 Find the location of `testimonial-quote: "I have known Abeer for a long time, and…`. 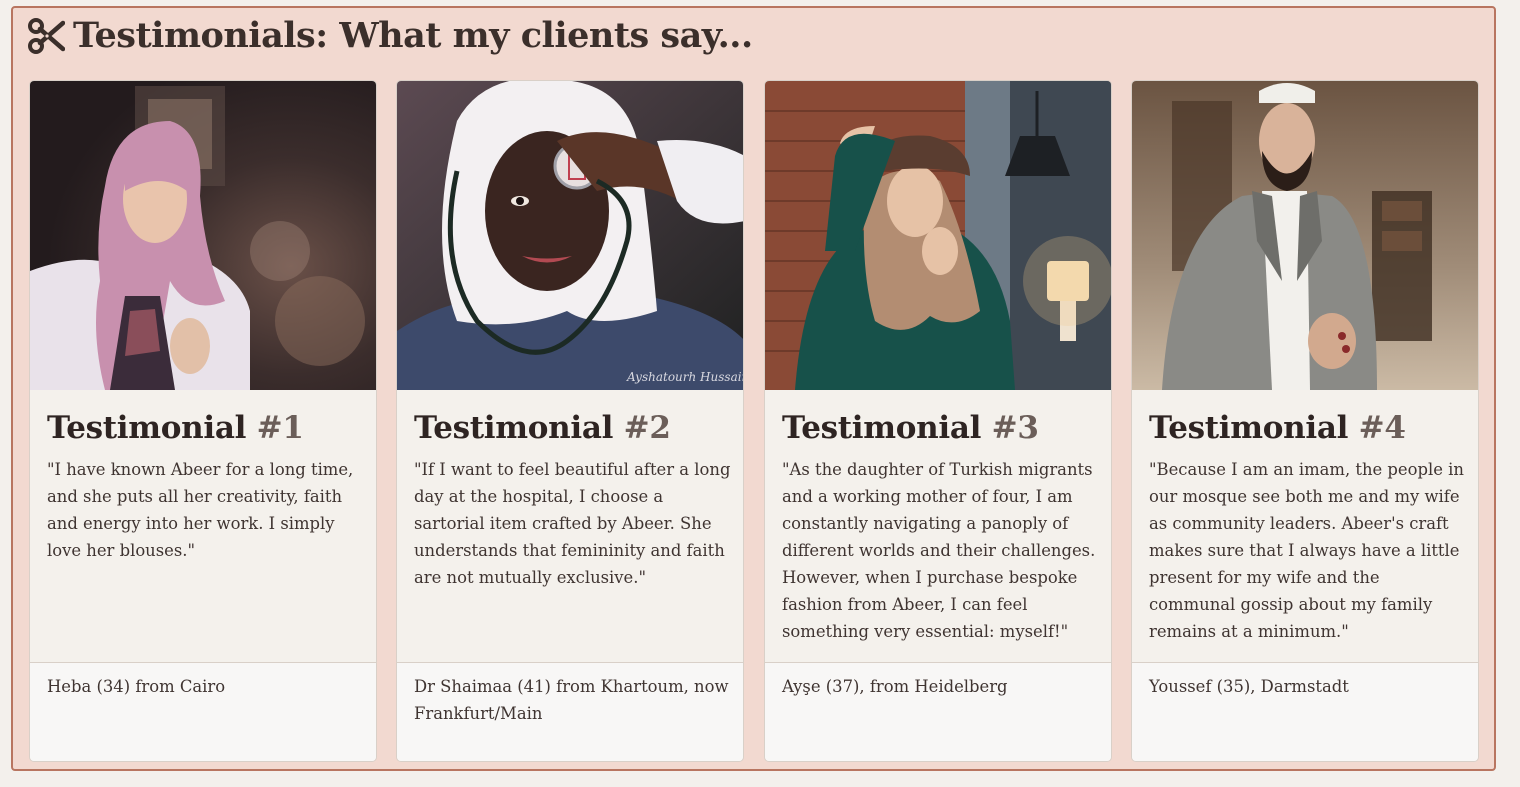

testimonial-quote: "I have known Abeer for a long time, and… is located at coordinates (200, 510).